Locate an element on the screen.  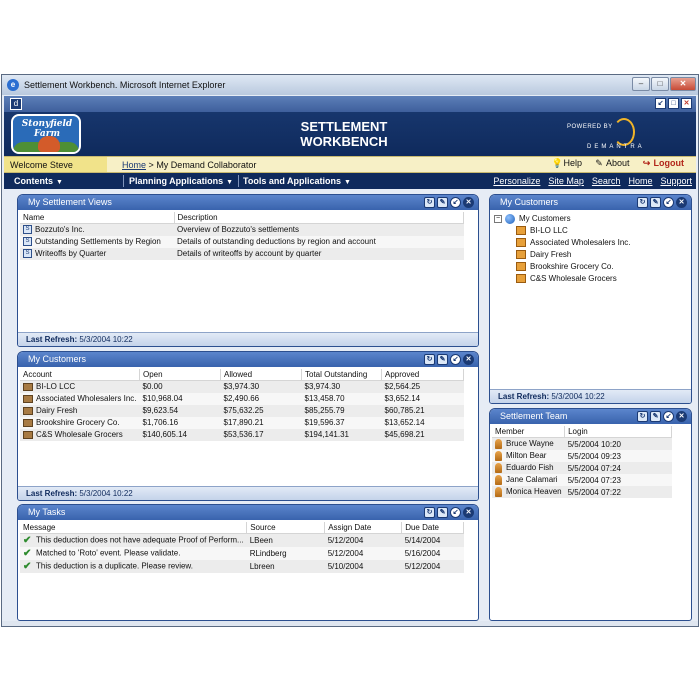
link-search: Search is located at coordinates (606, 181).